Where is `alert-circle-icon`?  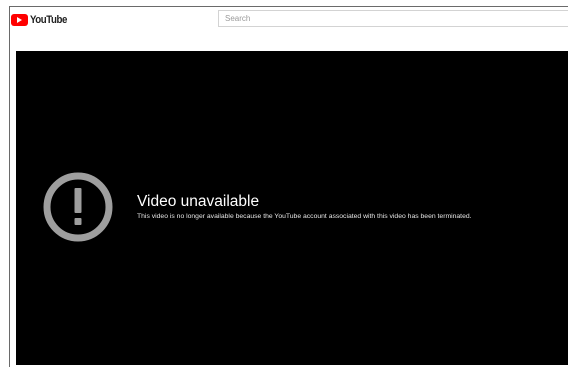
alert-circle-icon is located at coordinates (78, 207).